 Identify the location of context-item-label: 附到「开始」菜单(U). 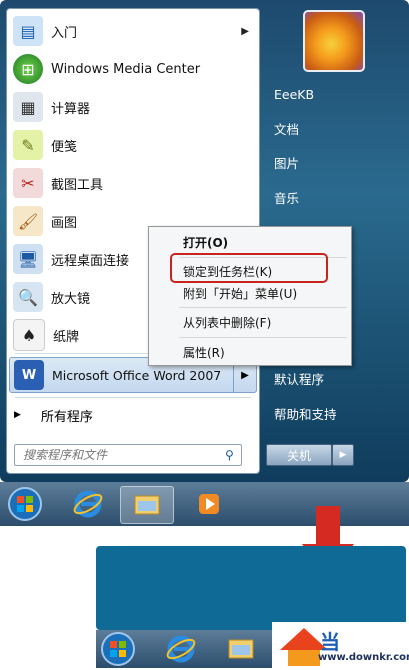
(240, 293).